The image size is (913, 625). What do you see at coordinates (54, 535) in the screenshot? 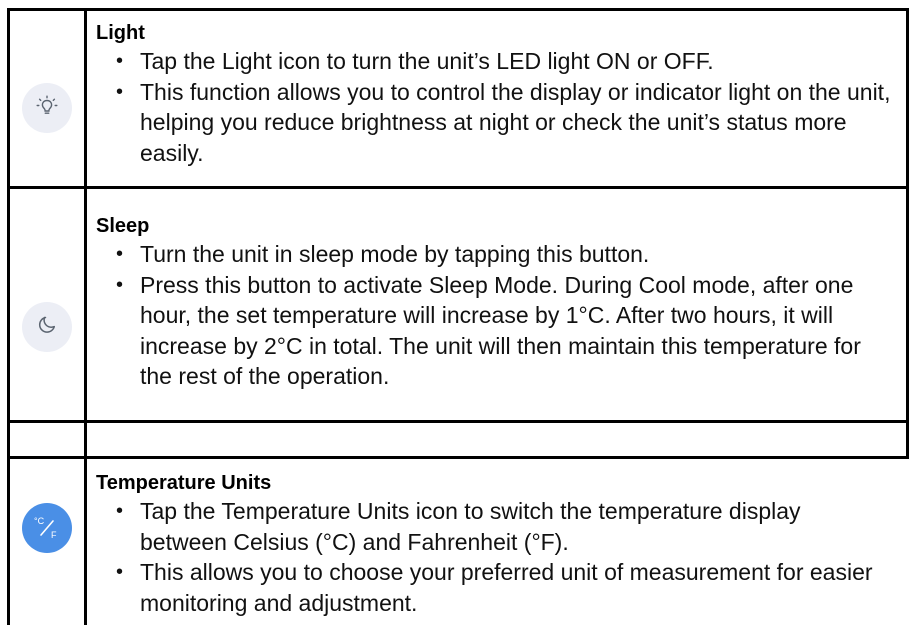
I see `fahrenheit-label: F` at bounding box center [54, 535].